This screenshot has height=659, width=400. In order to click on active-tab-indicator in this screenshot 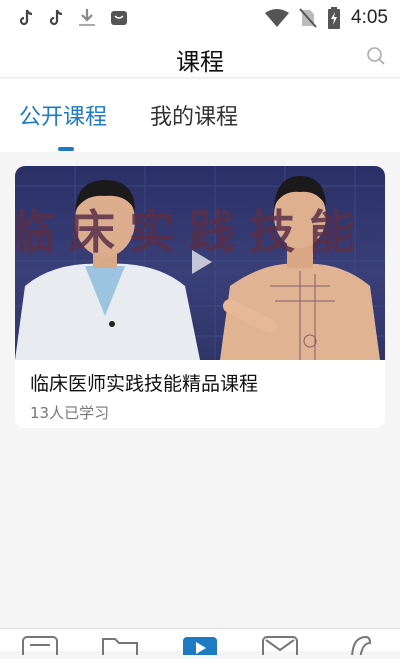, I will do `click(66, 149)`.